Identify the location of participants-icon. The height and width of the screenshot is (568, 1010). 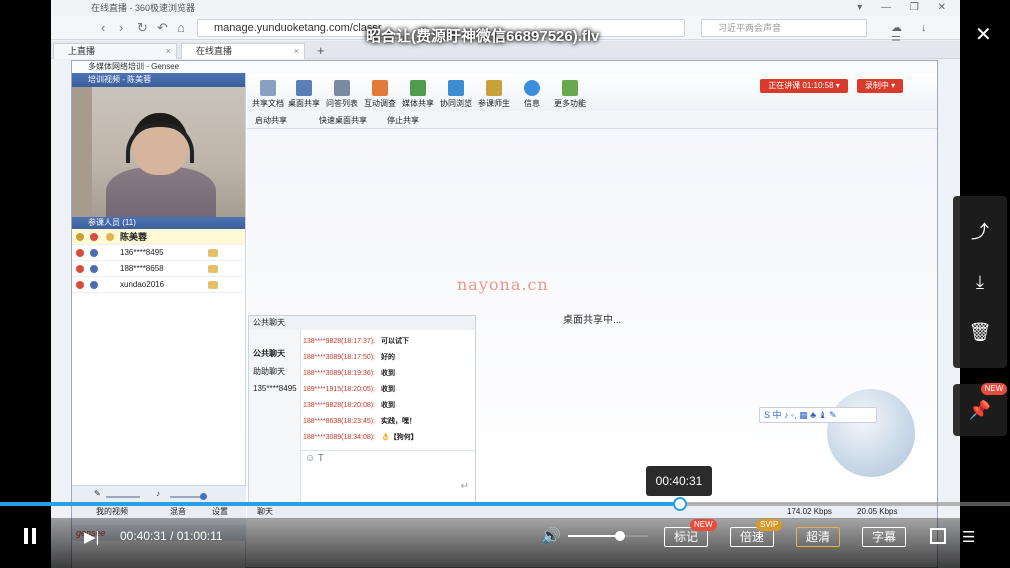
(494, 88).